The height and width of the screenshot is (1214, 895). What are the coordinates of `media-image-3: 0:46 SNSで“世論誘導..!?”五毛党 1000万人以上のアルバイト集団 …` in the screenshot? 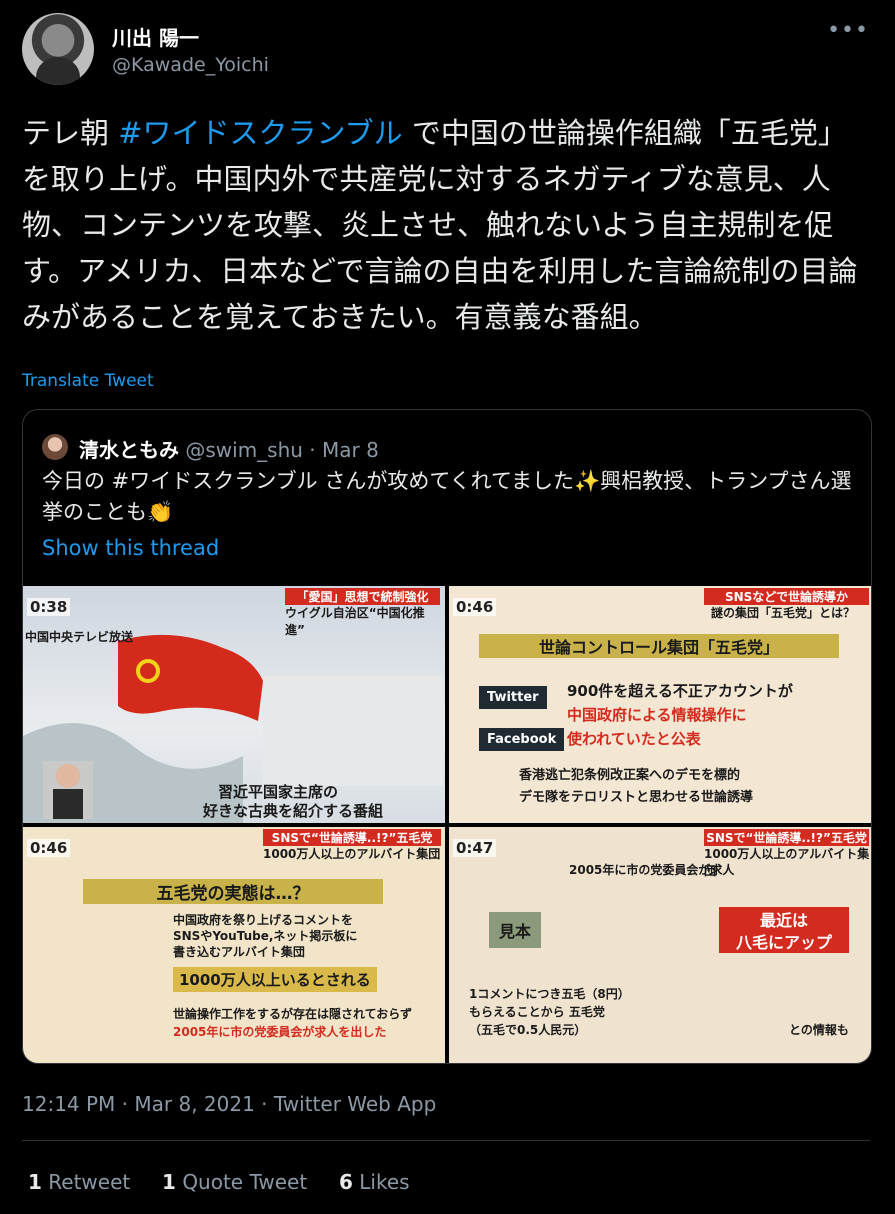 It's located at (234, 945).